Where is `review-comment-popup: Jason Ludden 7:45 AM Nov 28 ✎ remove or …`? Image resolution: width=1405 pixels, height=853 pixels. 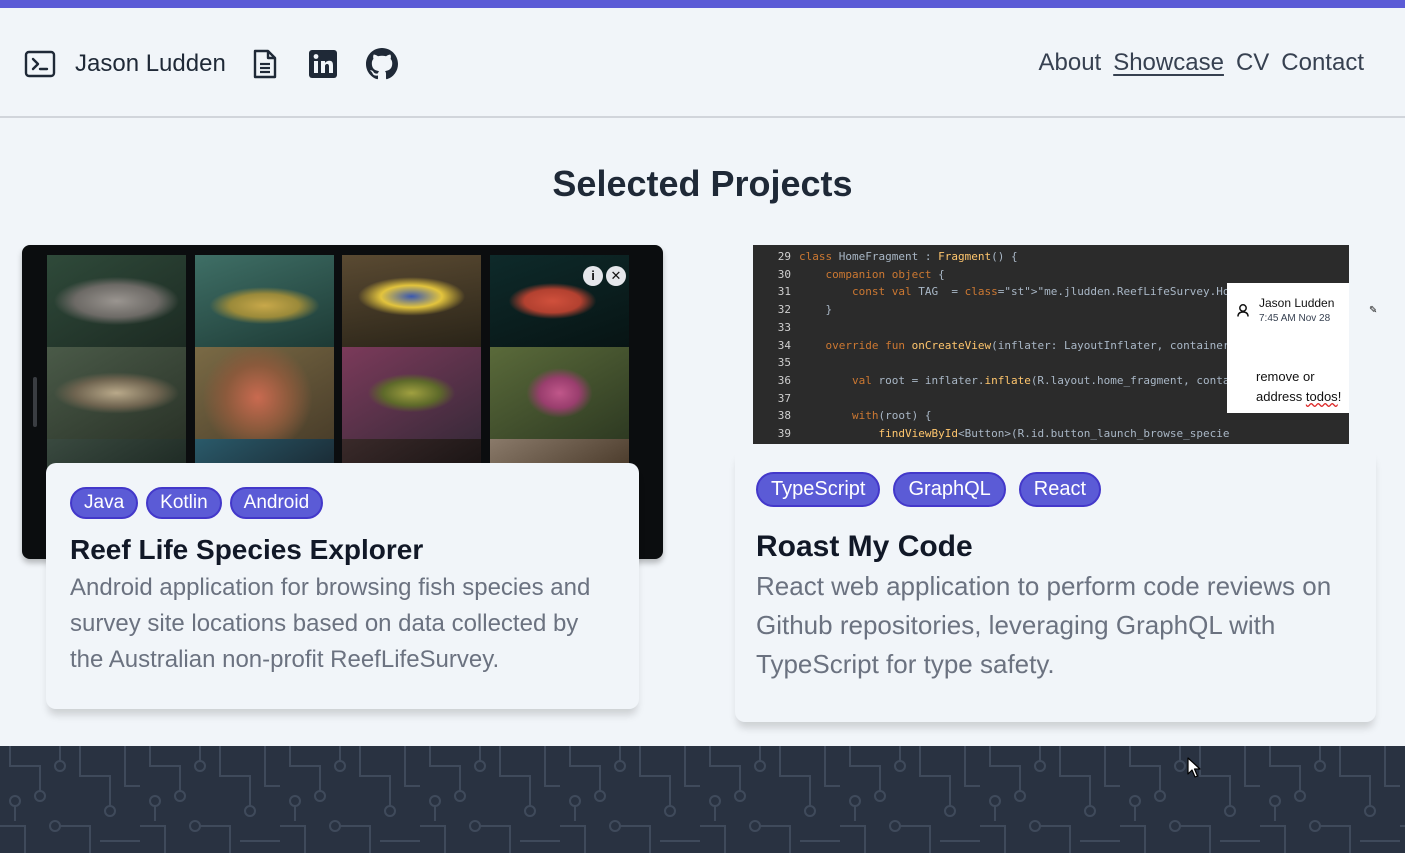 review-comment-popup: Jason Ludden 7:45 AM Nov 28 ✎ remove or … is located at coordinates (1302, 348).